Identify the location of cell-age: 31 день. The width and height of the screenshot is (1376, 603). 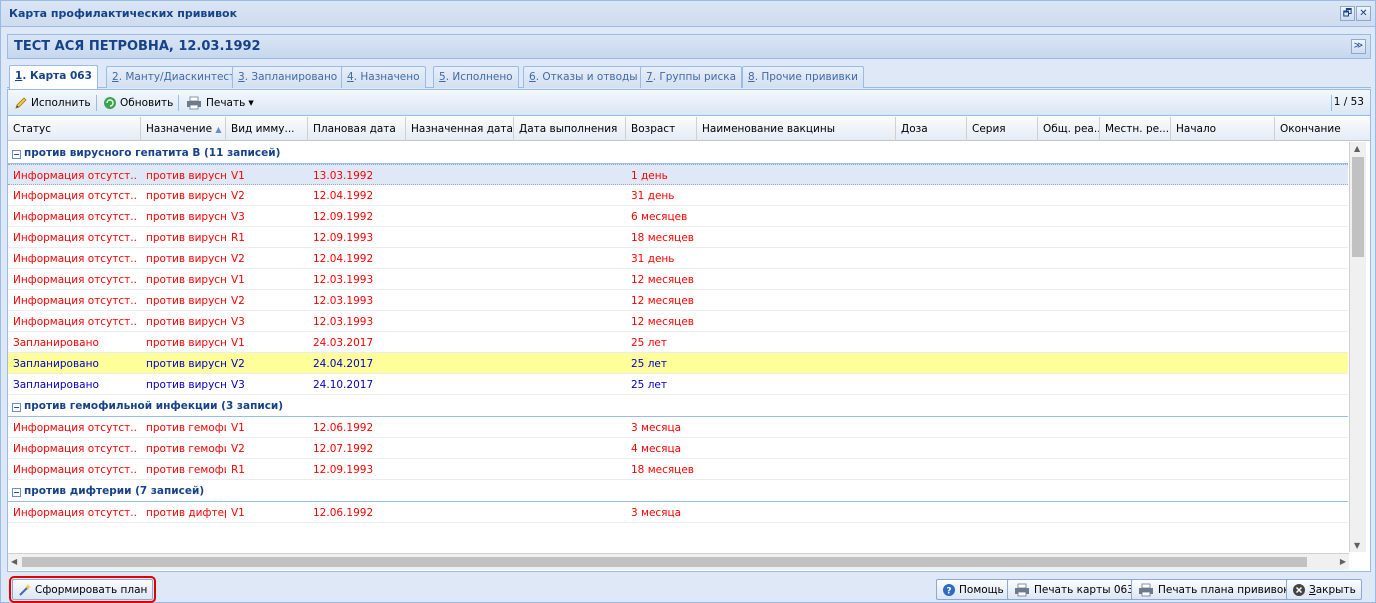
(653, 196).